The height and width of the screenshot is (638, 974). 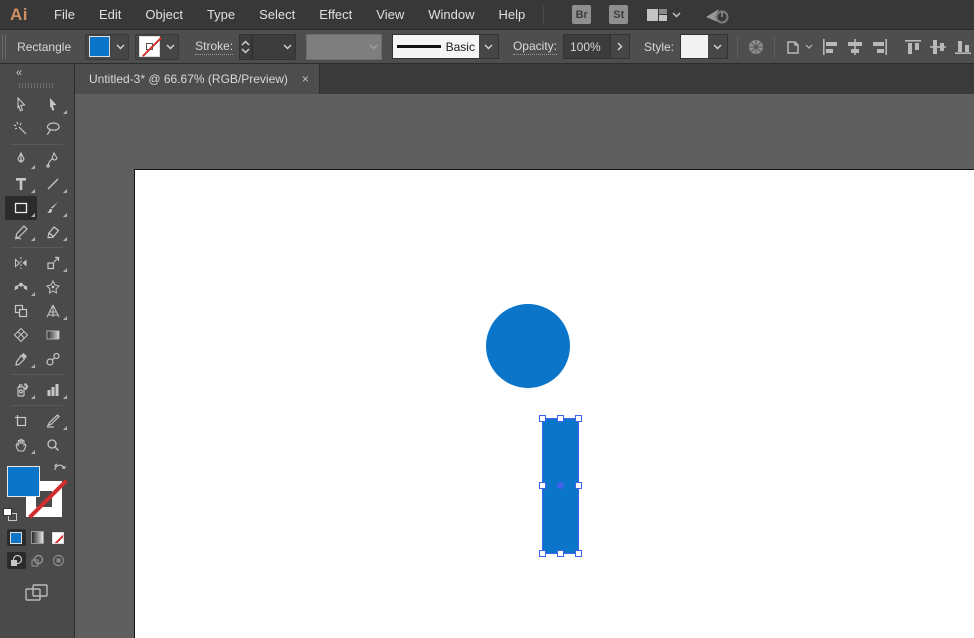 I want to click on opacity-value: 100%, so click(x=586, y=46).